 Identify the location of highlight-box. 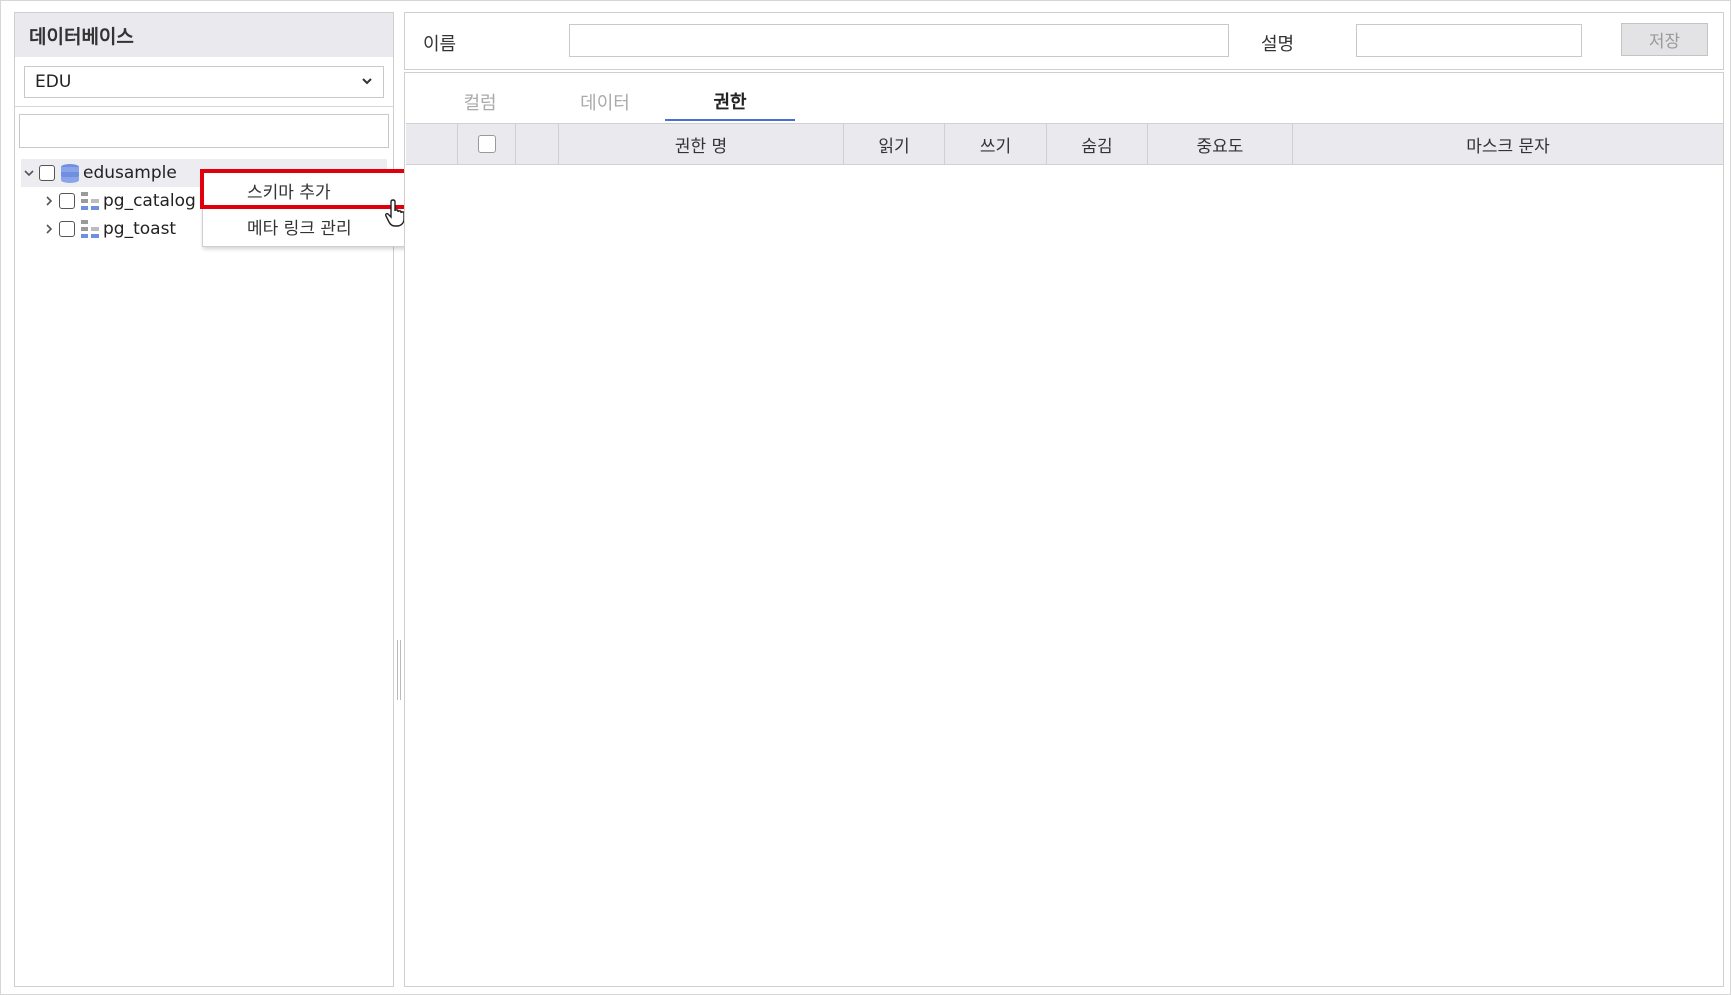
(307, 189).